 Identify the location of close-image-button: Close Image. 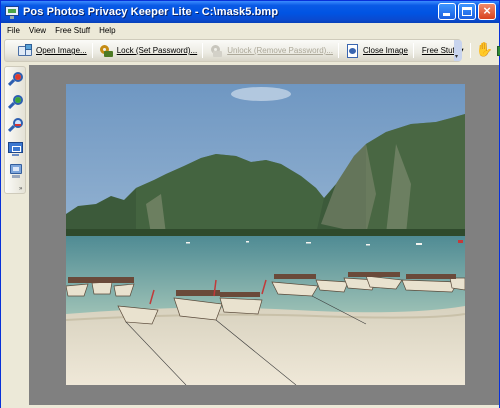
(376, 50).